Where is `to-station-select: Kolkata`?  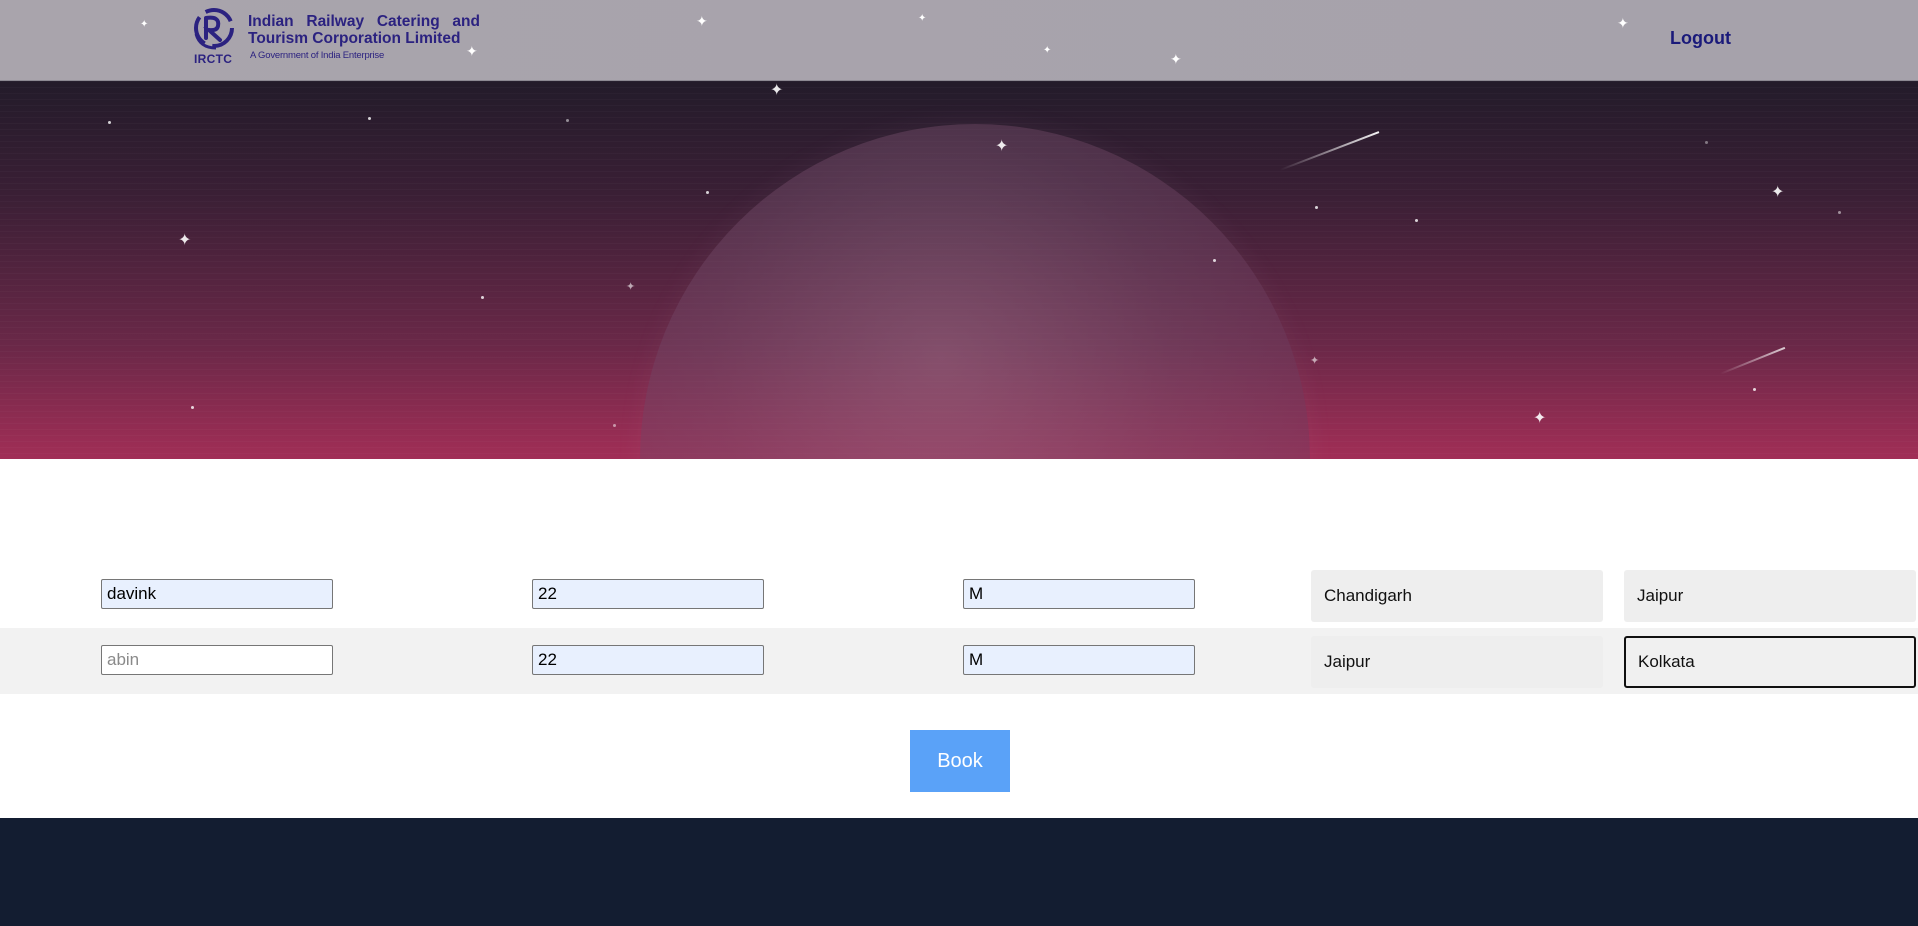 to-station-select: Kolkata is located at coordinates (1770, 662).